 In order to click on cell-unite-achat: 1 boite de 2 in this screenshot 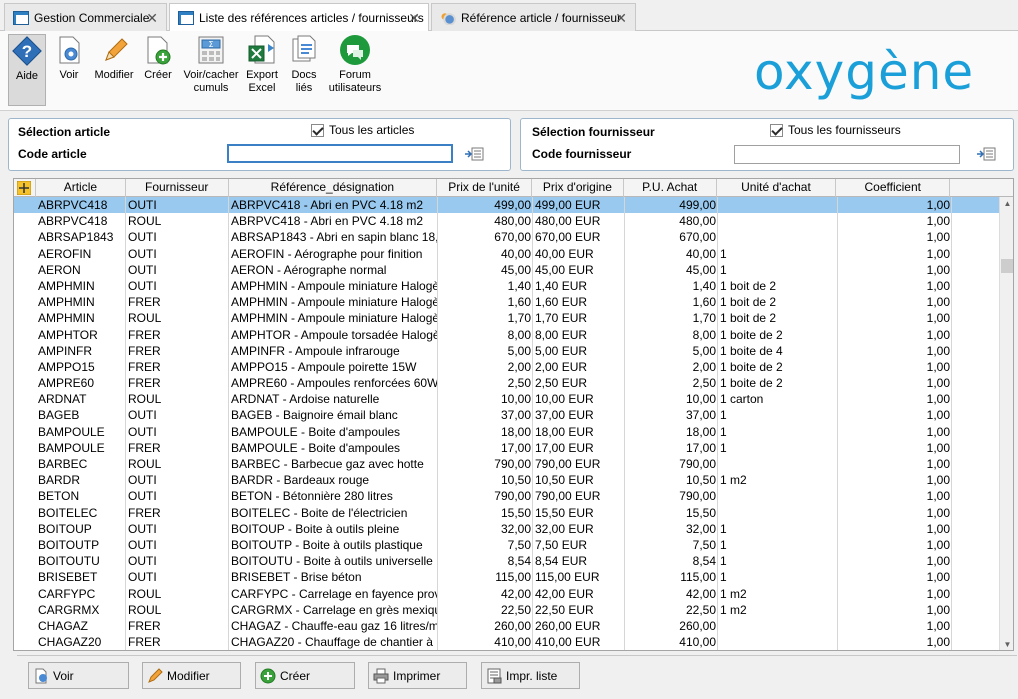, I will do `click(778, 334)`.